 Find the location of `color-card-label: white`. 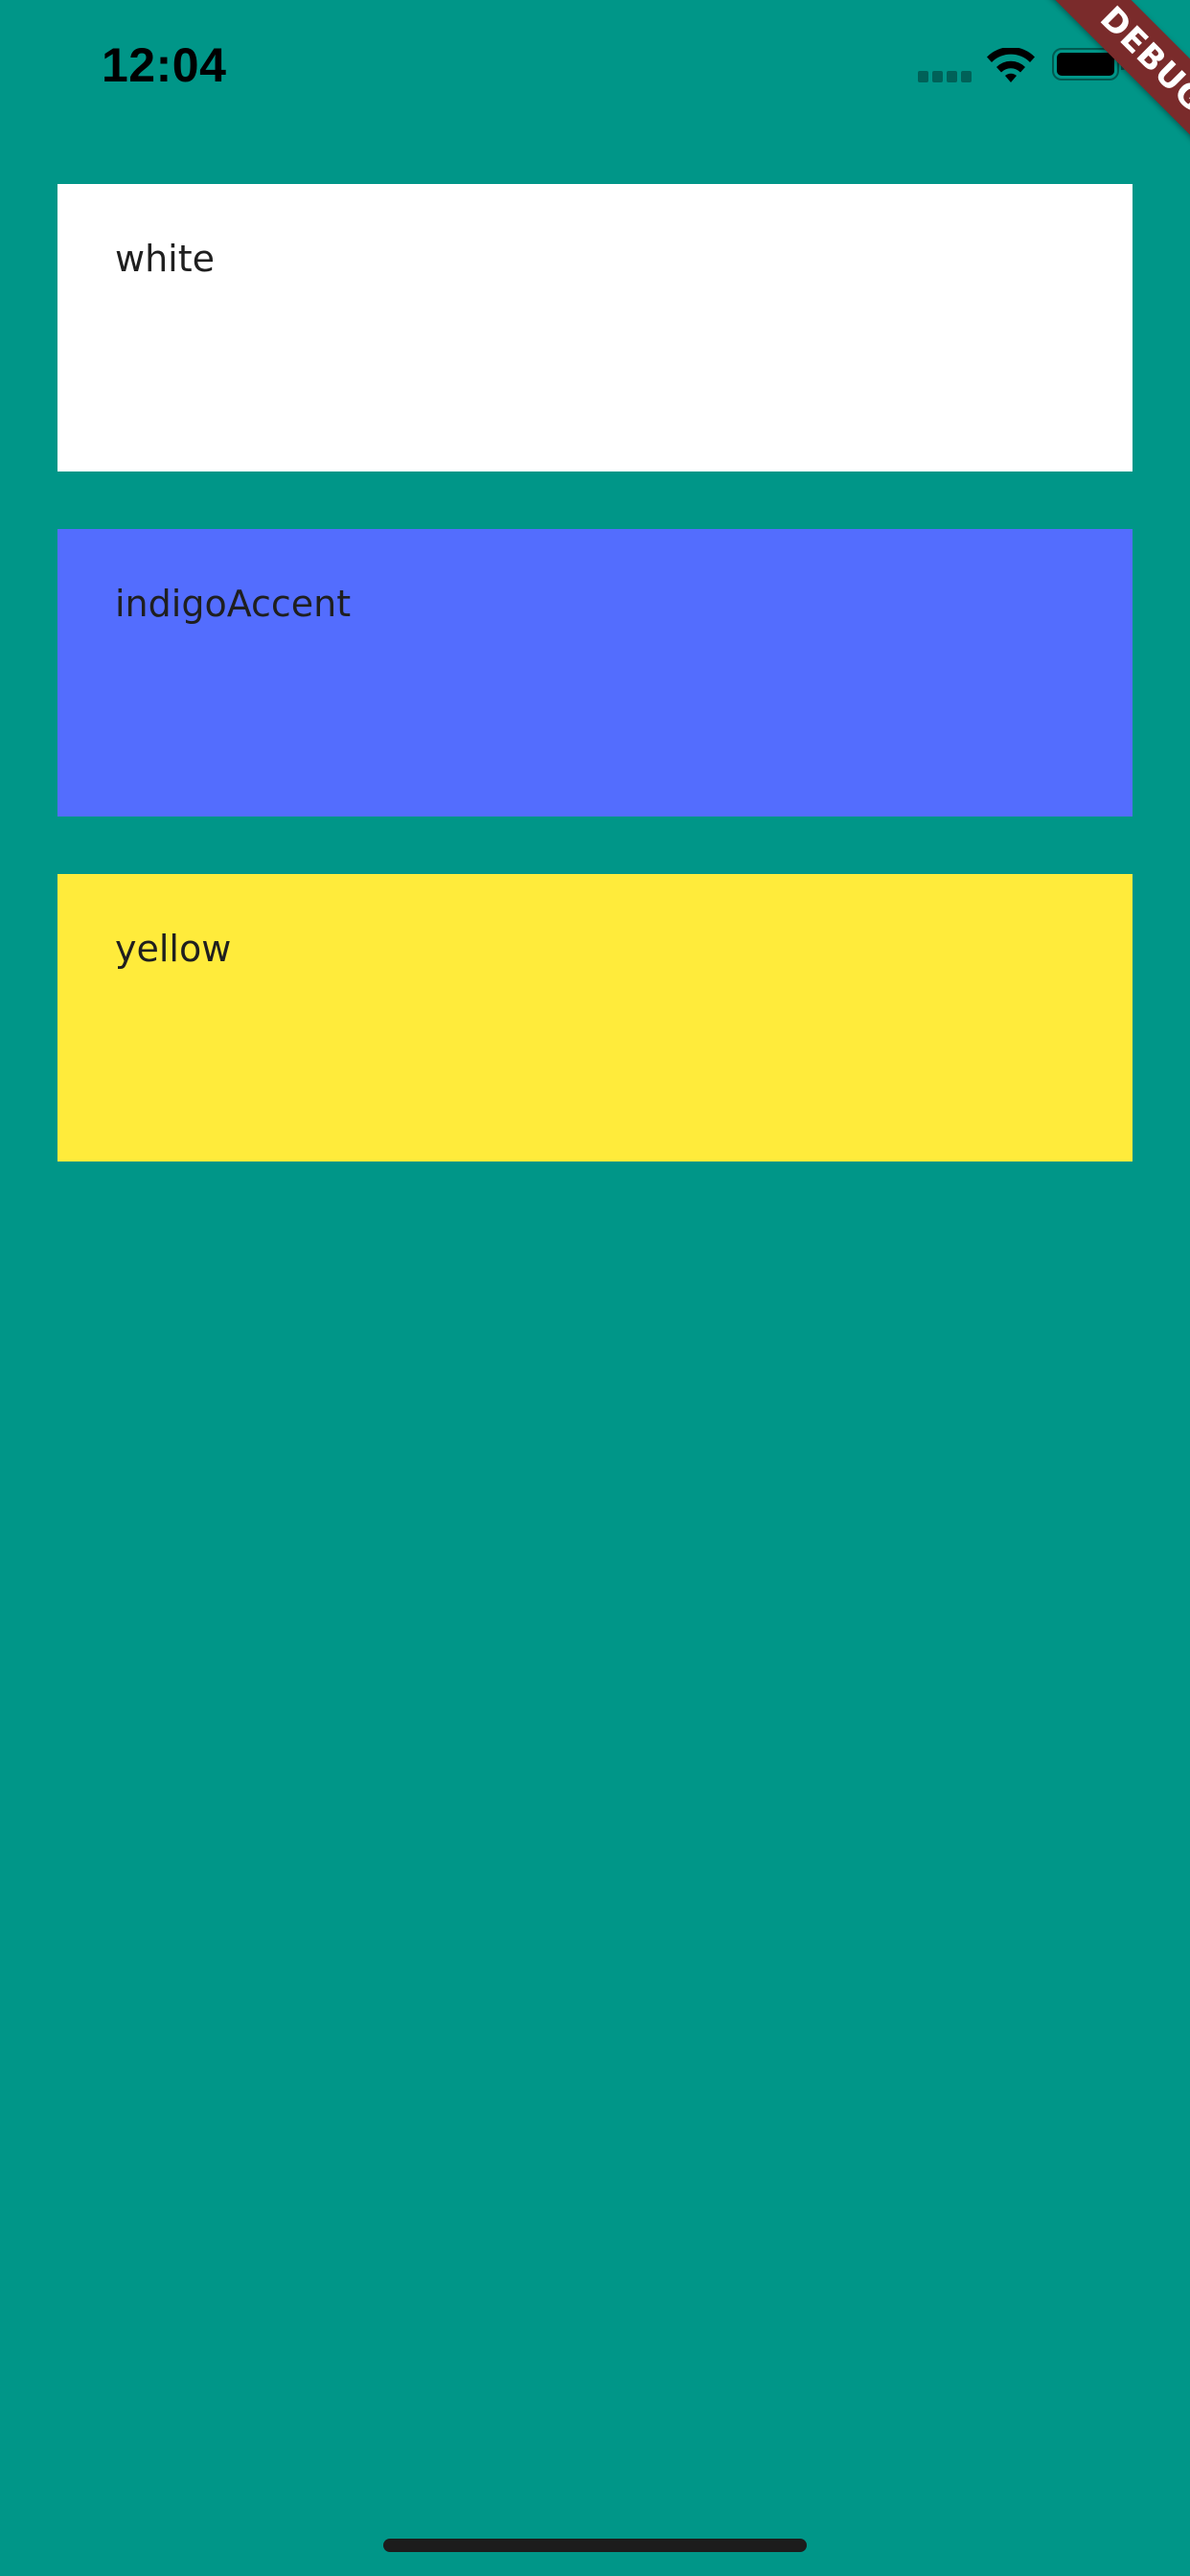

color-card-label: white is located at coordinates (165, 259).